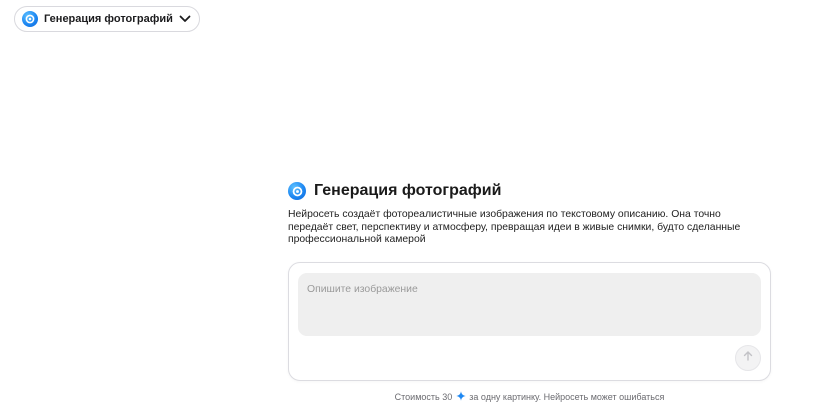  Describe the element at coordinates (529, 191) in the screenshot. I see `intro-header: Генерация фотографий` at that location.